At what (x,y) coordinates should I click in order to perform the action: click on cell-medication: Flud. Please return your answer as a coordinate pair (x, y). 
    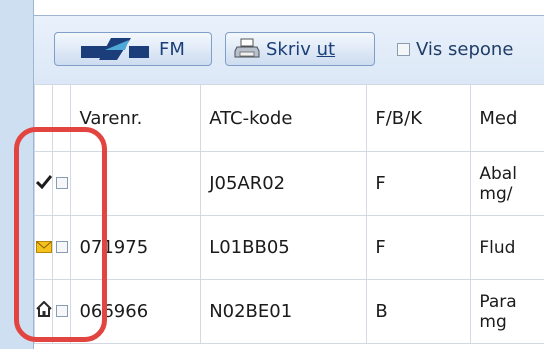
    Looking at the image, I should click on (507, 247).